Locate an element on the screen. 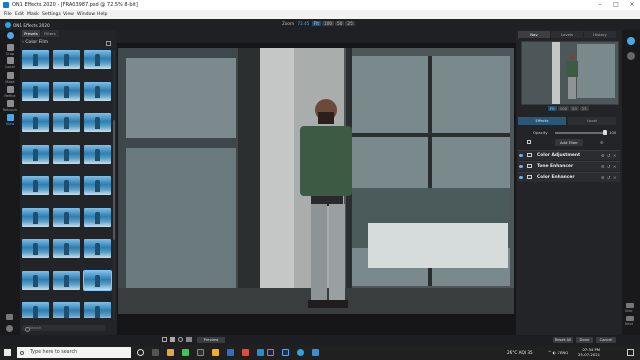 Image resolution: width=640 pixels, height=360 pixels. preset-search-input: Search is located at coordinates (63, 328).